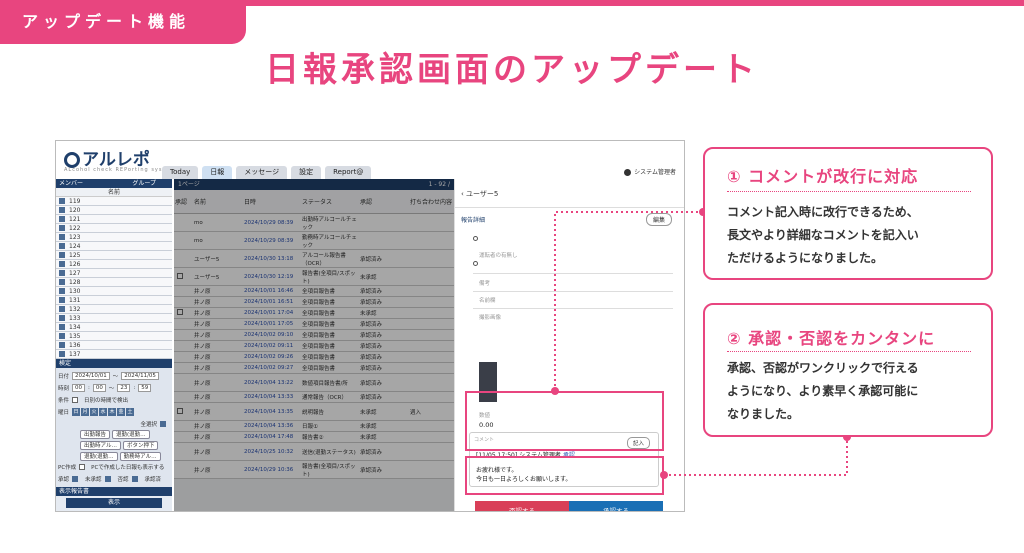 The height and width of the screenshot is (553, 1024). Describe the element at coordinates (114, 246) in the screenshot. I see `list-item: 124` at that location.